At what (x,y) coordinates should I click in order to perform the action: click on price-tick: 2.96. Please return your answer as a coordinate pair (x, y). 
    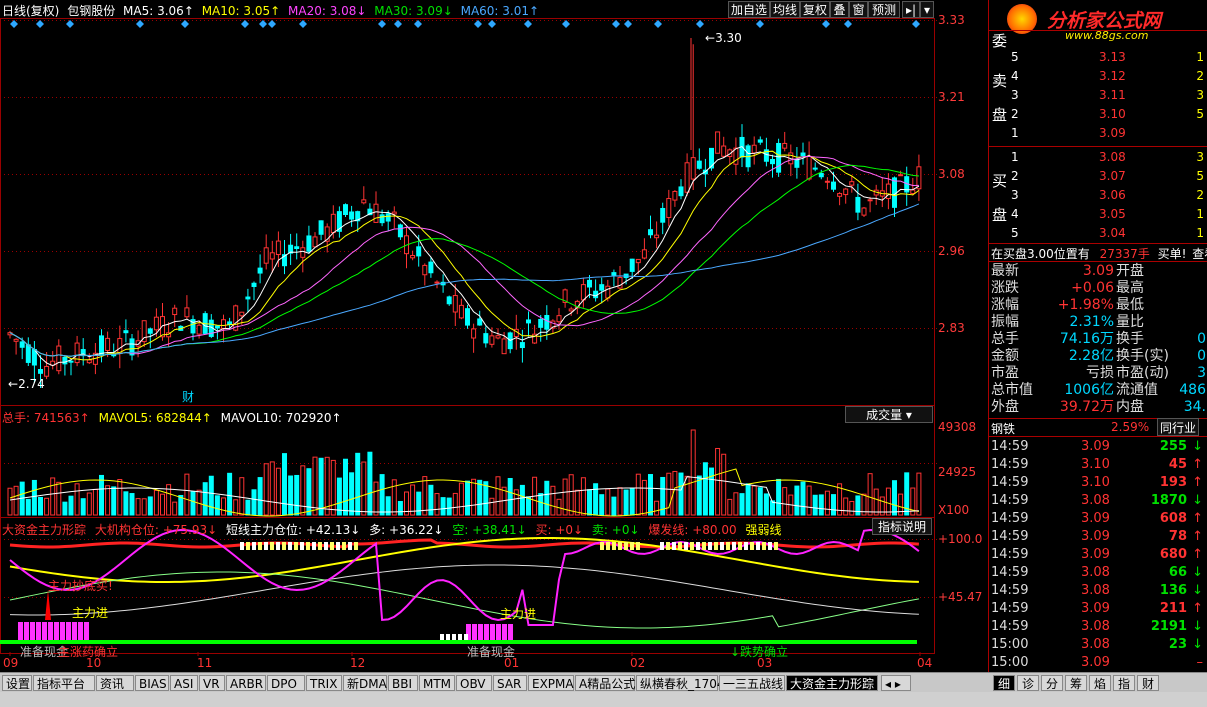
    Looking at the image, I should click on (951, 251).